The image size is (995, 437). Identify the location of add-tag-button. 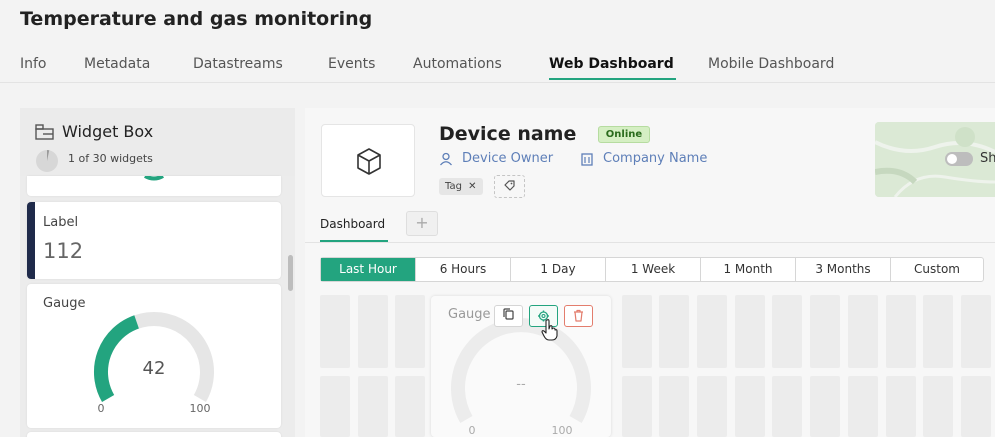
(509, 186).